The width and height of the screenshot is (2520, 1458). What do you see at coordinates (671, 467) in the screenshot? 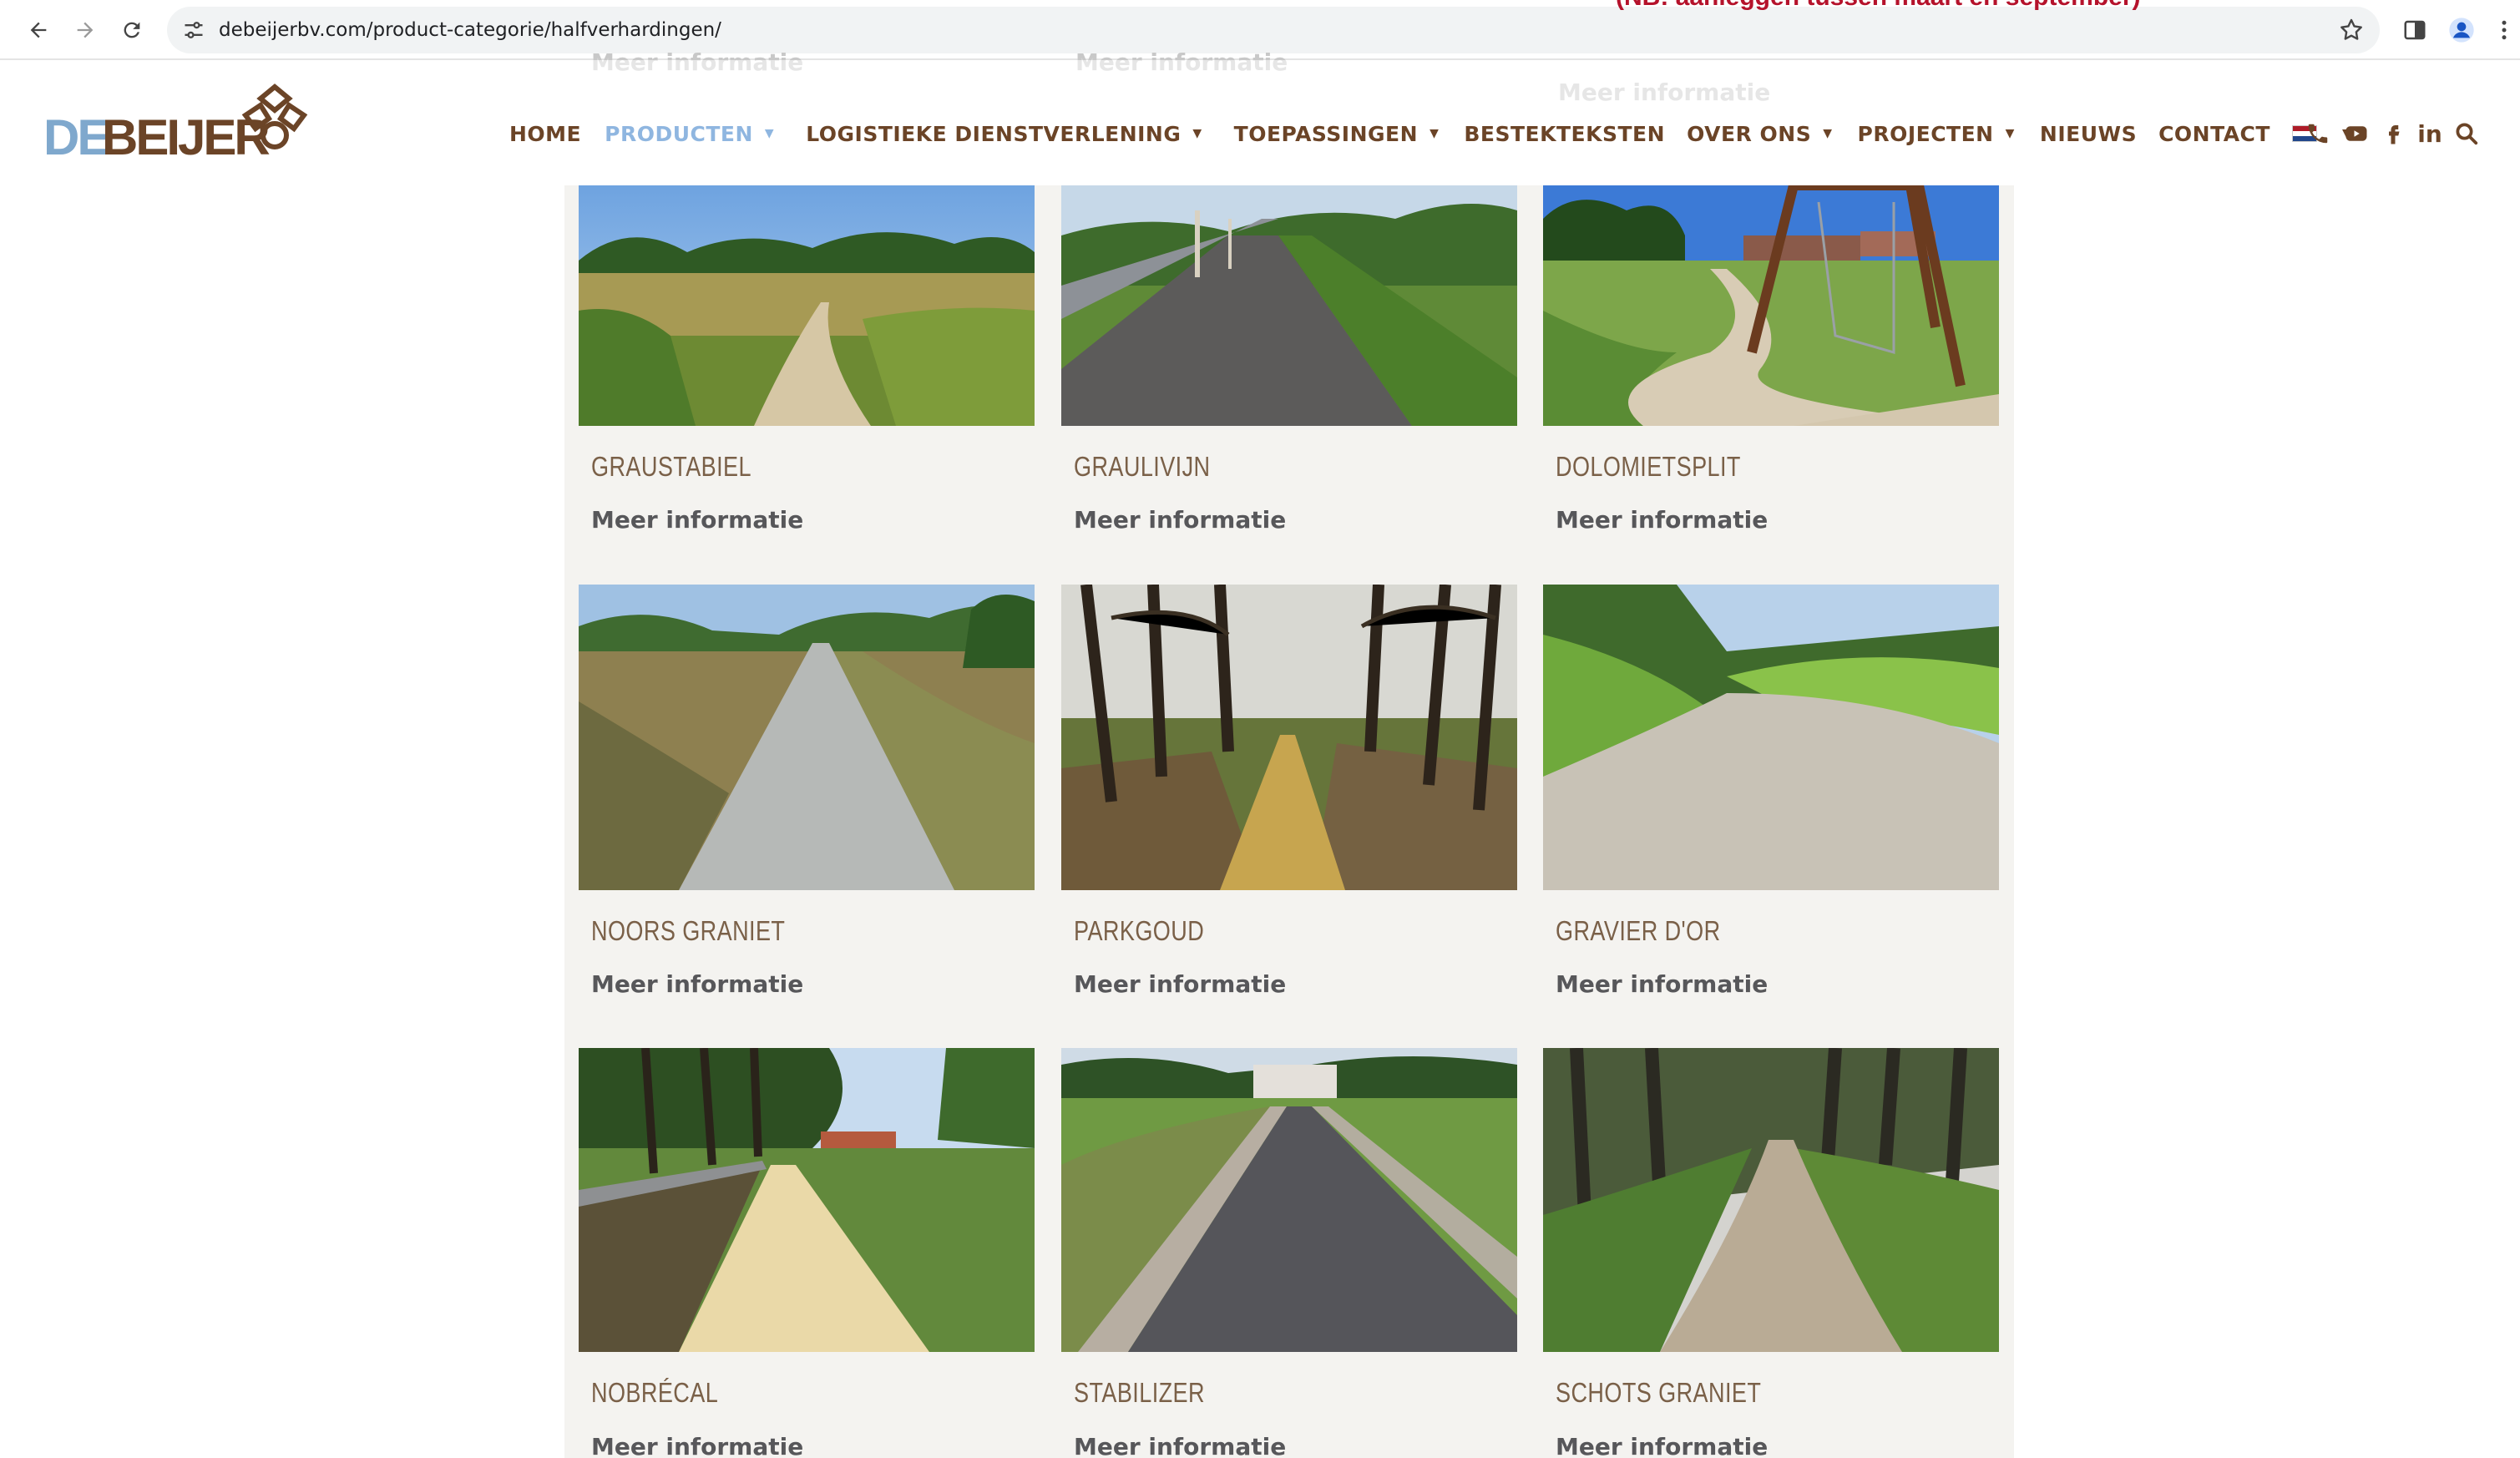
I see `product-title: GRAUSTABIEL` at bounding box center [671, 467].